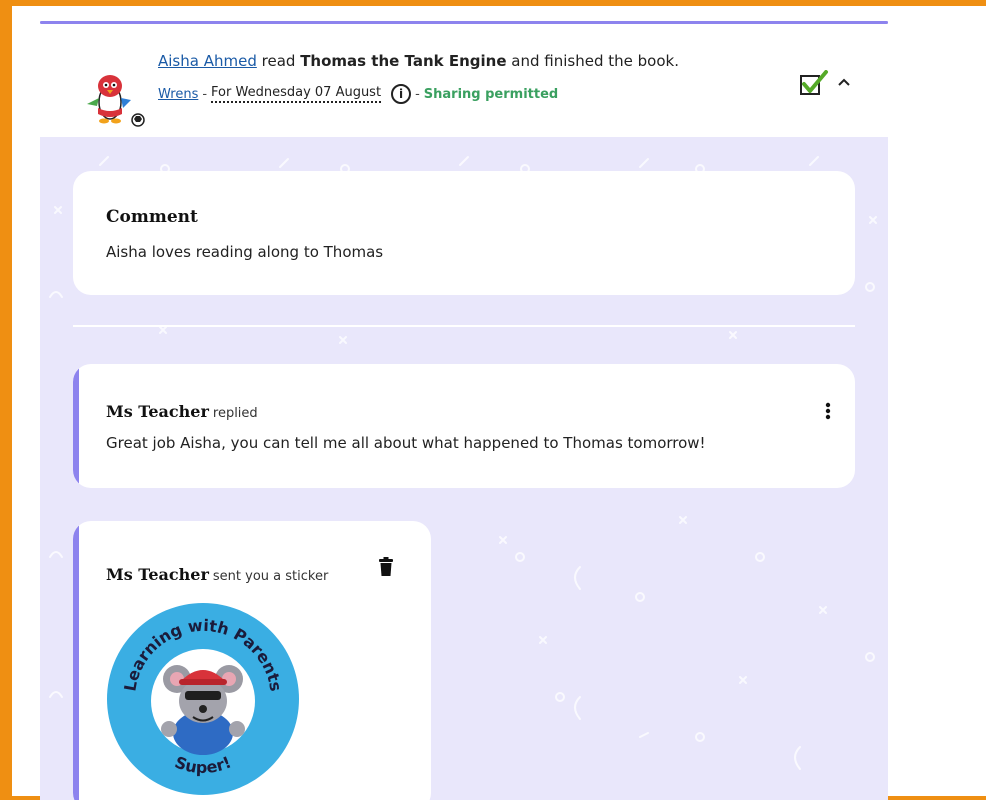 The image size is (986, 800). I want to click on comment-title: Comment, so click(152, 217).